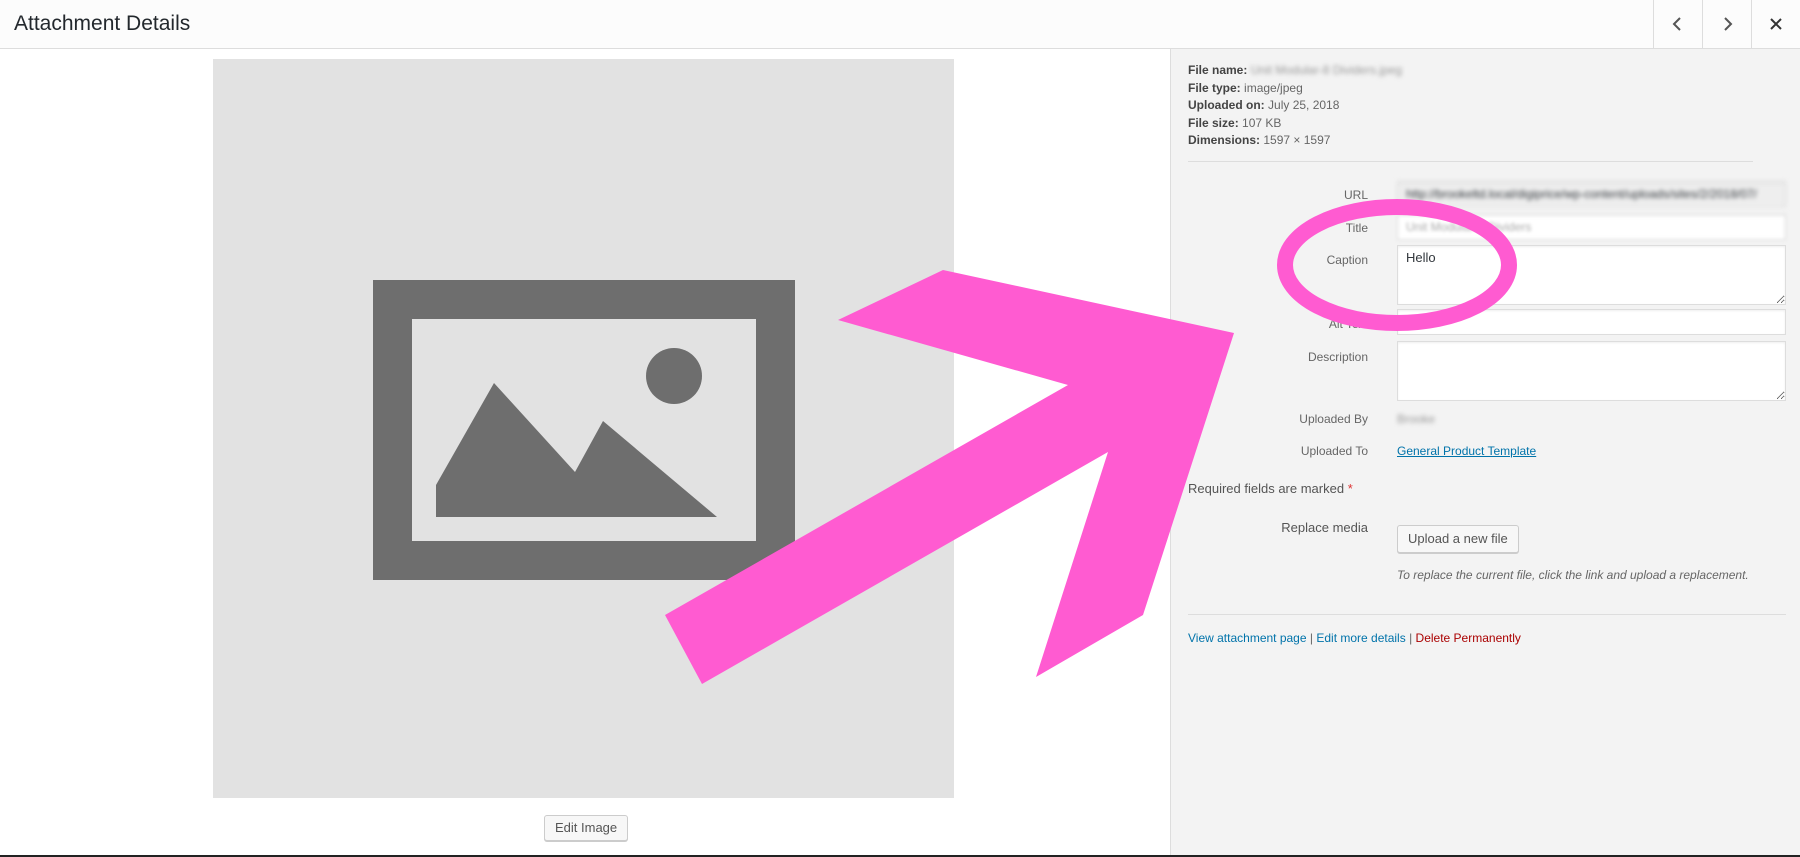 Image resolution: width=1800 pixels, height=857 pixels. I want to click on uploaded-by-value: Brooke, so click(1416, 419).